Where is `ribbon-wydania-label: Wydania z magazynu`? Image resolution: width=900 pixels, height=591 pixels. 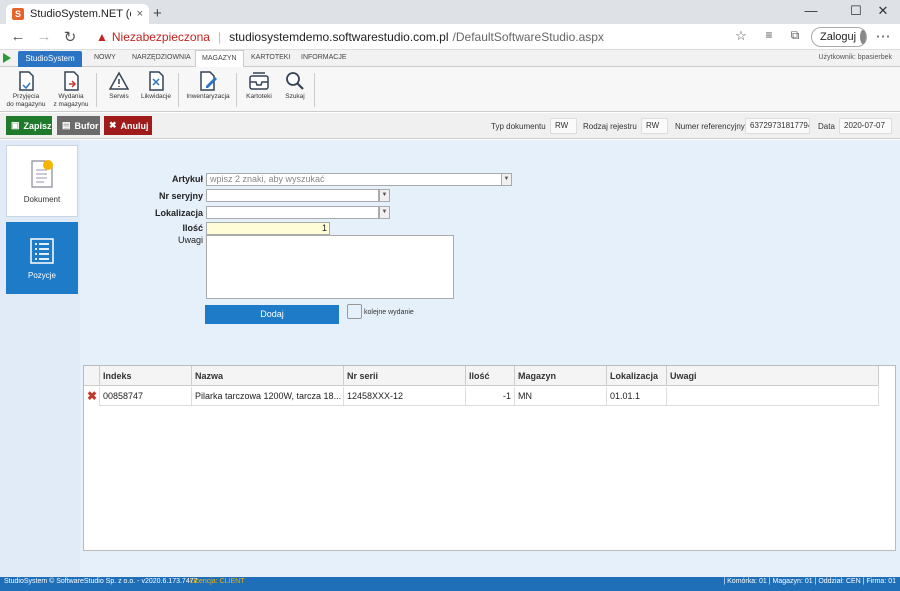 ribbon-wydania-label: Wydania z magazynu is located at coordinates (71, 100).